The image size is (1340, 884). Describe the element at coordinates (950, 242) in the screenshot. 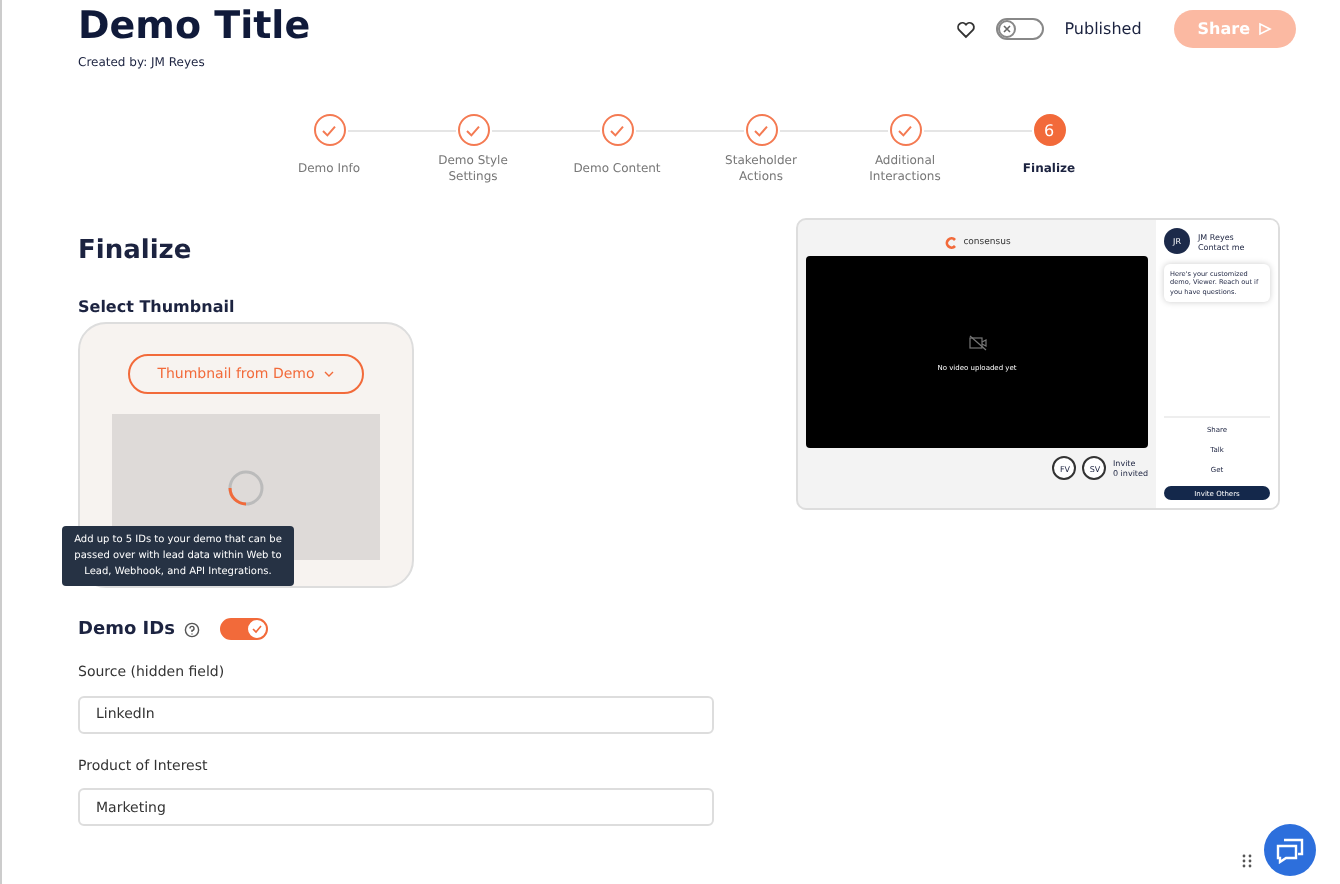

I see `logo-icon` at that location.